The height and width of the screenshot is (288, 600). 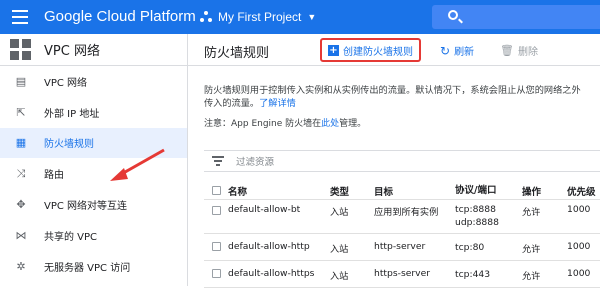 What do you see at coordinates (477, 222) in the screenshot?
I see `rule-protocol-line: udp:8888` at bounding box center [477, 222].